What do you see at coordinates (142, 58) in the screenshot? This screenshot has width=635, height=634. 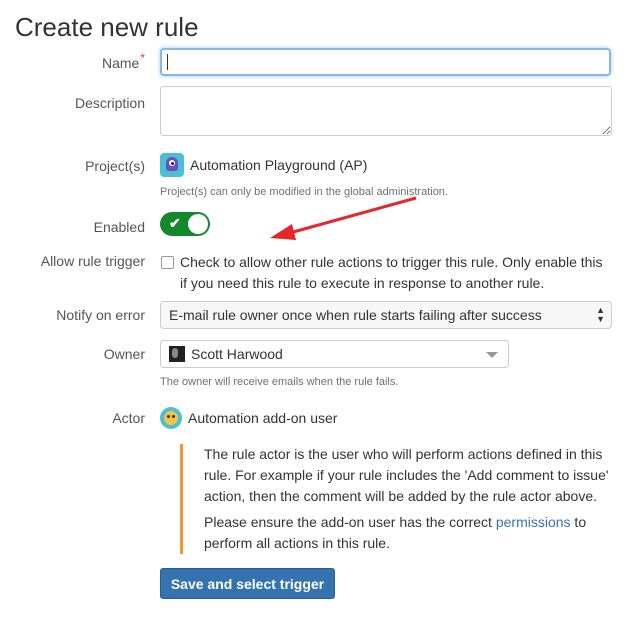 I see `required-marker: *` at bounding box center [142, 58].